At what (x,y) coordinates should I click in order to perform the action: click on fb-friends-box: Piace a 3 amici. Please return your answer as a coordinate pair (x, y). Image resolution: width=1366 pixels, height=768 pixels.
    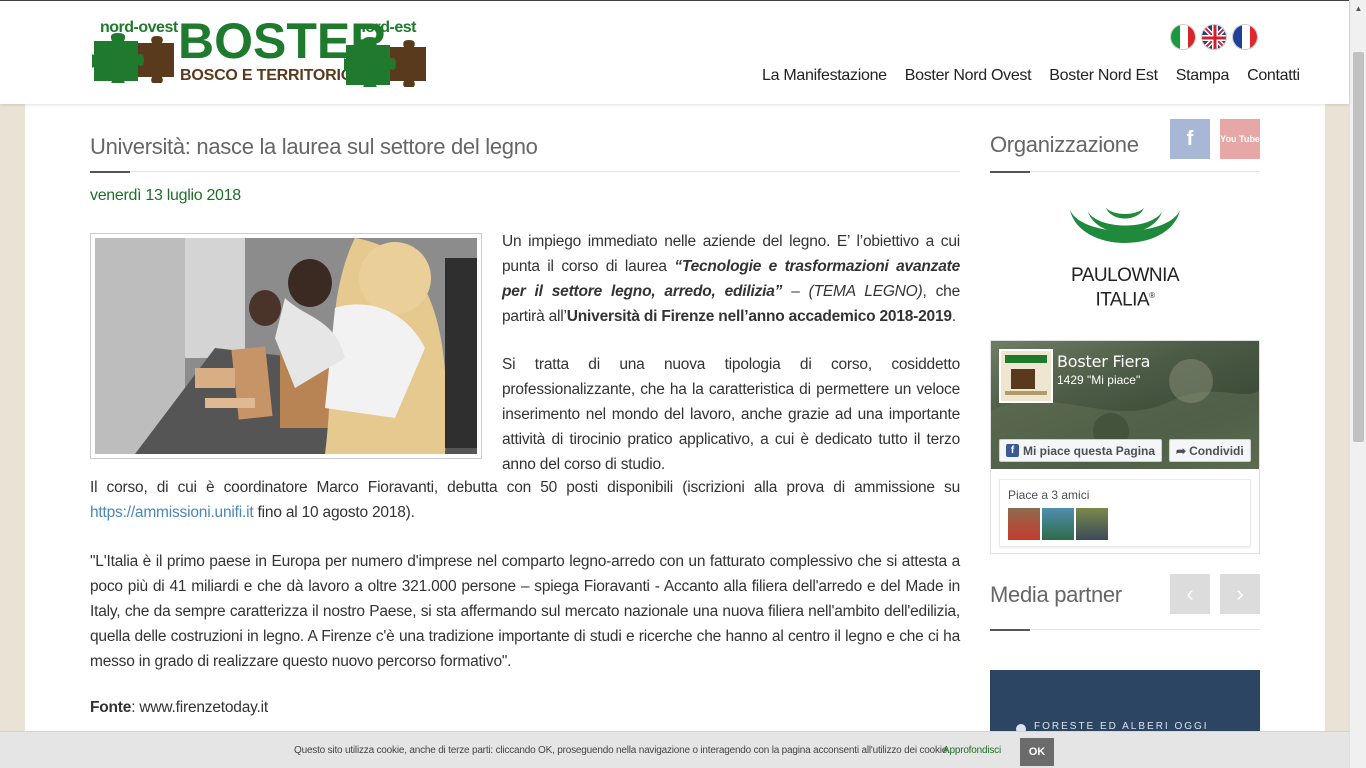
    Looking at the image, I should click on (1125, 513).